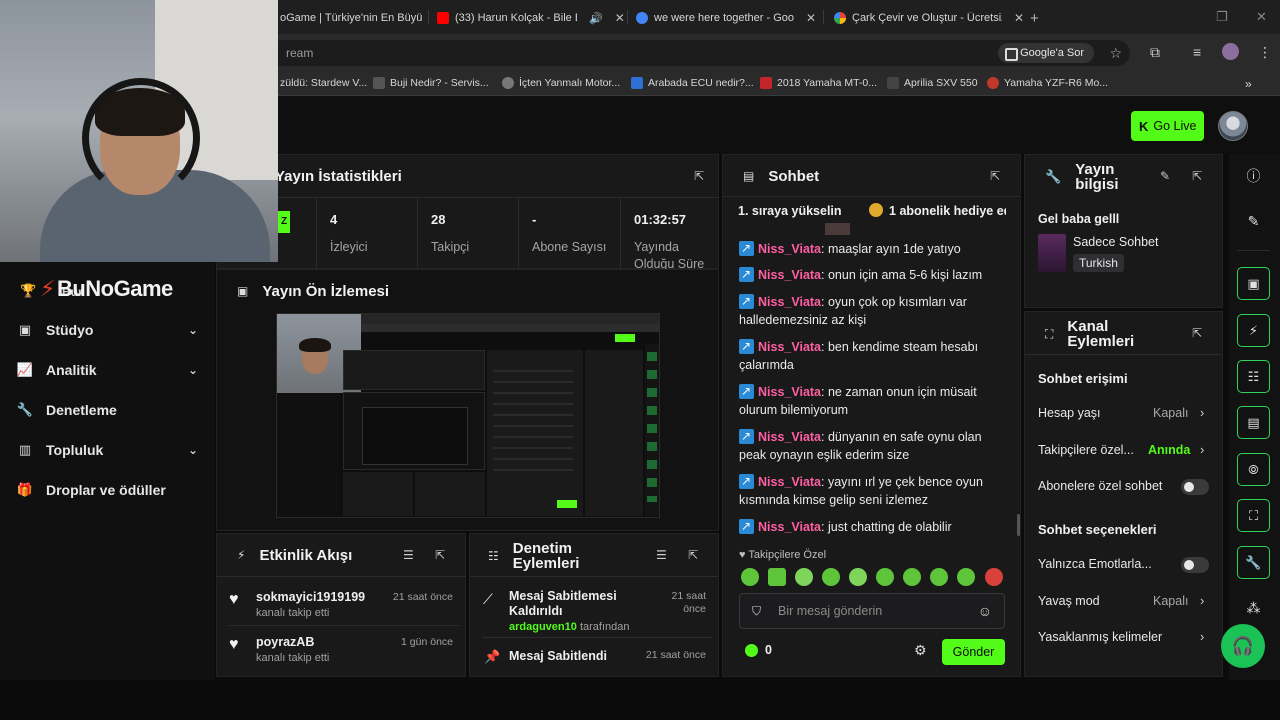  What do you see at coordinates (1115, 53) in the screenshot?
I see `bookmark-star-icon: ☆` at bounding box center [1115, 53].